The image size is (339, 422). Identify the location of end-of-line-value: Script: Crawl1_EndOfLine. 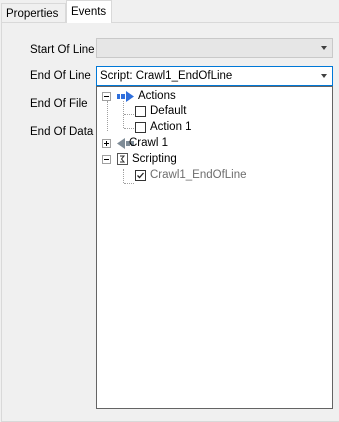
(166, 76).